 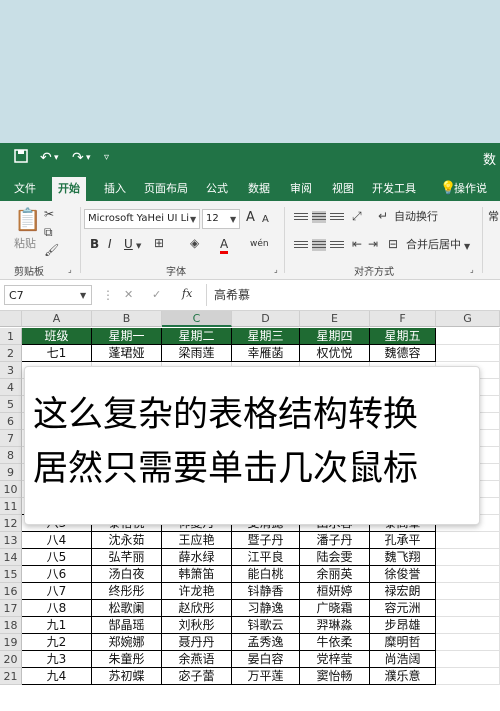 What do you see at coordinates (335, 540) in the screenshot?
I see `table-cell: 潘子丹` at bounding box center [335, 540].